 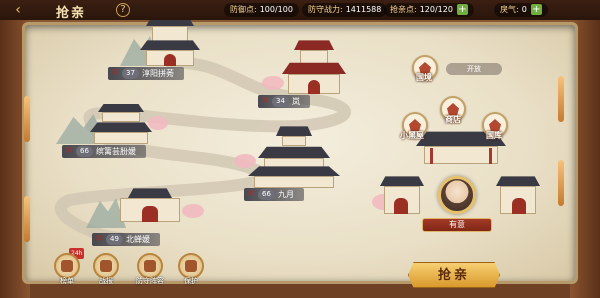 I want to click on location-name: 缤篱芸朌媛, so click(x=116, y=151).